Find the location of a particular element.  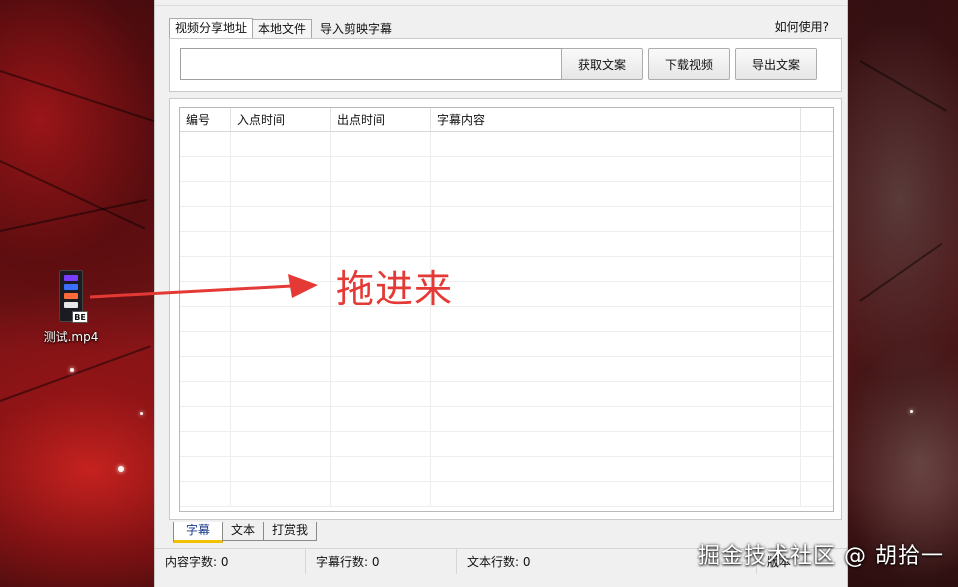

drag-arrow-head is located at coordinates (303, 286).